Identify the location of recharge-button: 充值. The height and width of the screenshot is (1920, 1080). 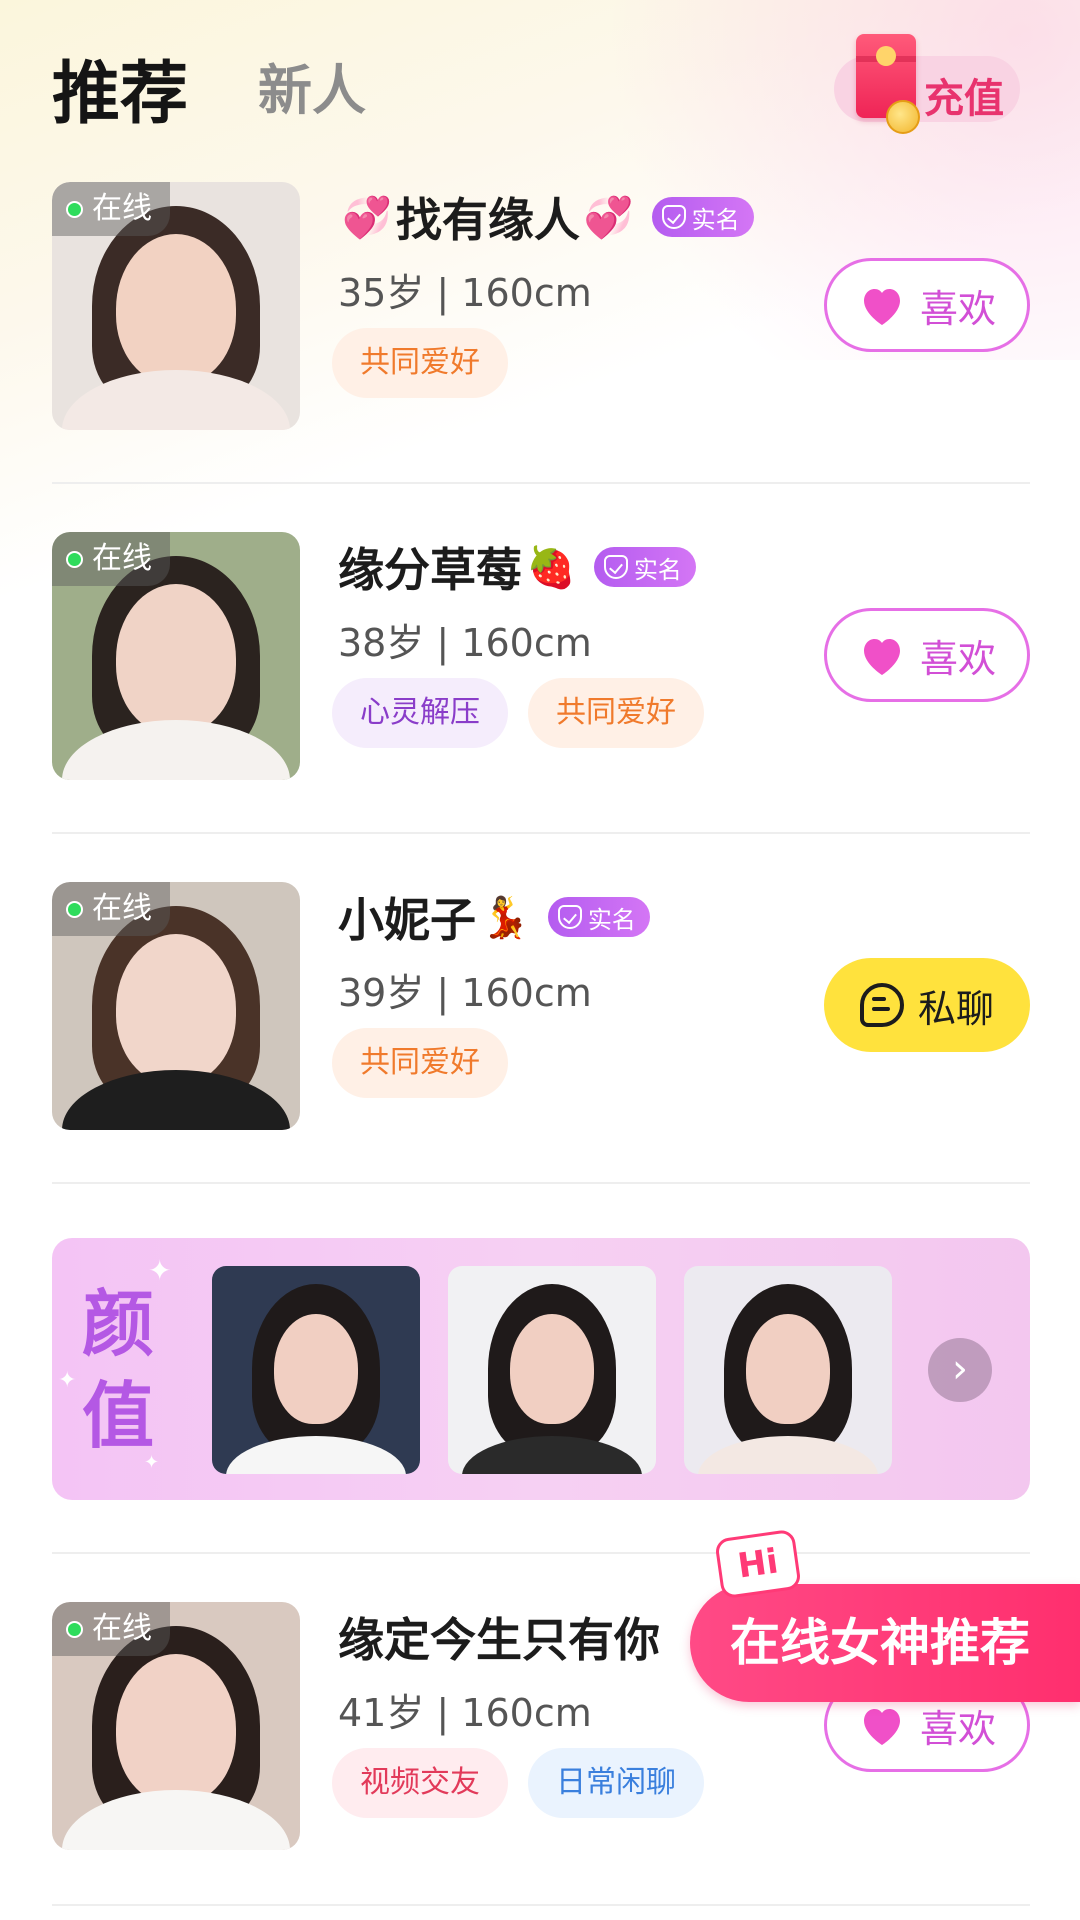
(927, 84).